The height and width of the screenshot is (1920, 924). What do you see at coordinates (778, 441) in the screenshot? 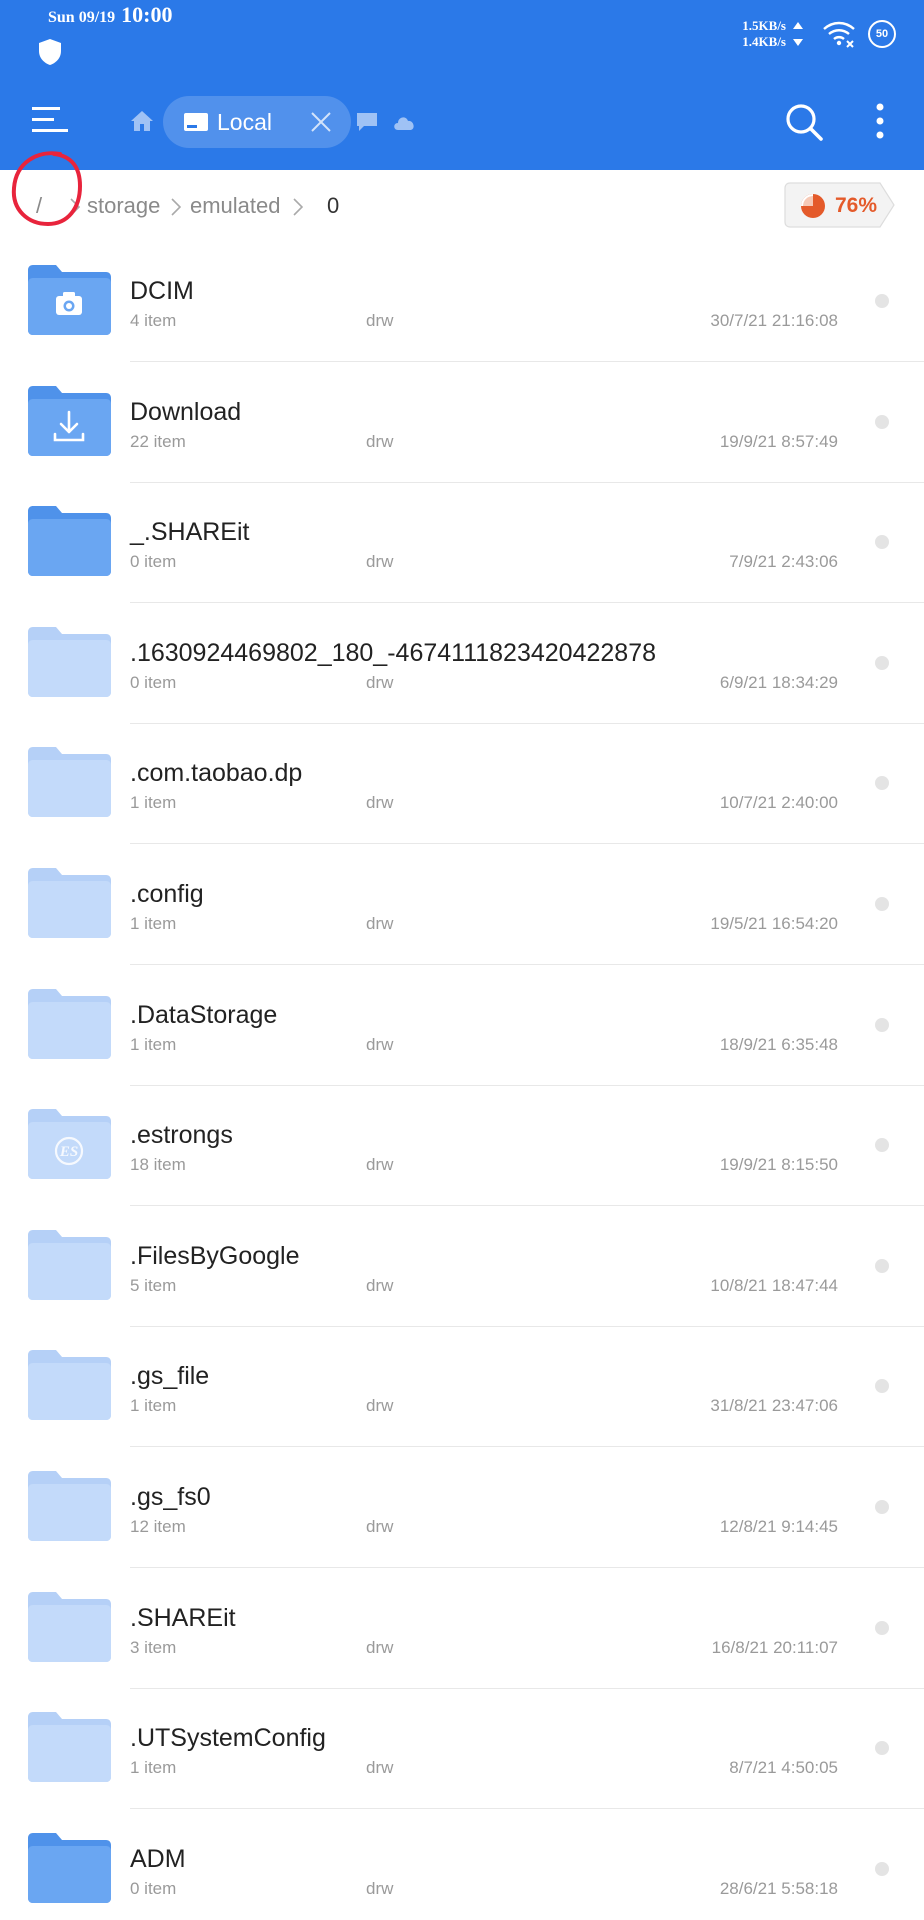
I see `modified-date: 19/9/21 8:57:49` at bounding box center [778, 441].